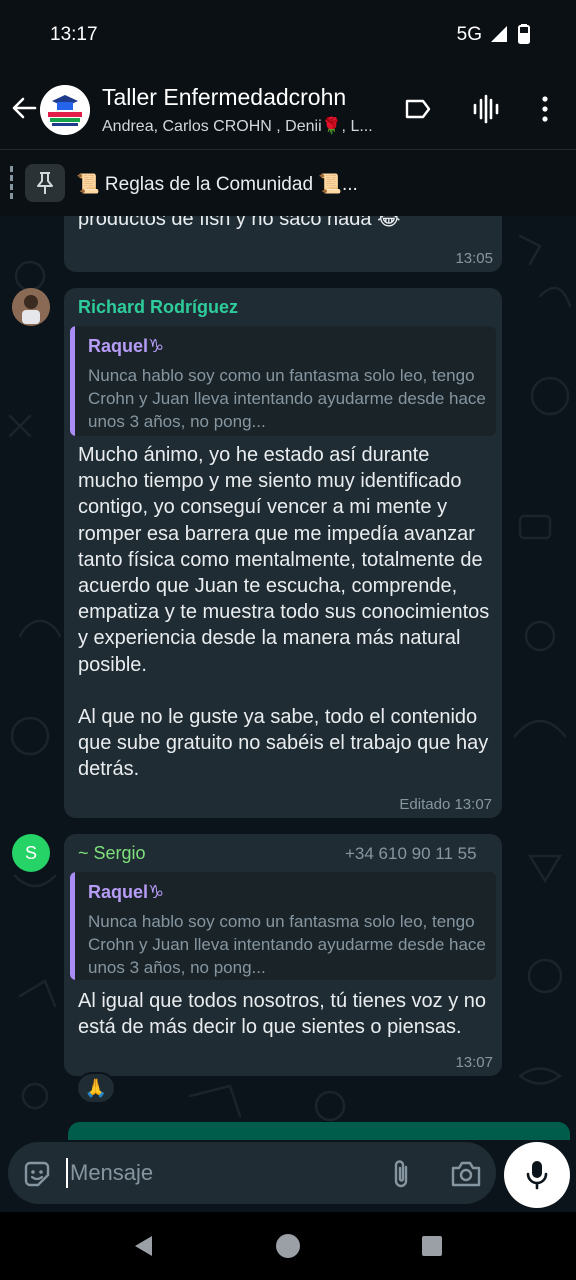  I want to click on message-text: productos de fish y no saco nada 😂, so click(239, 223).